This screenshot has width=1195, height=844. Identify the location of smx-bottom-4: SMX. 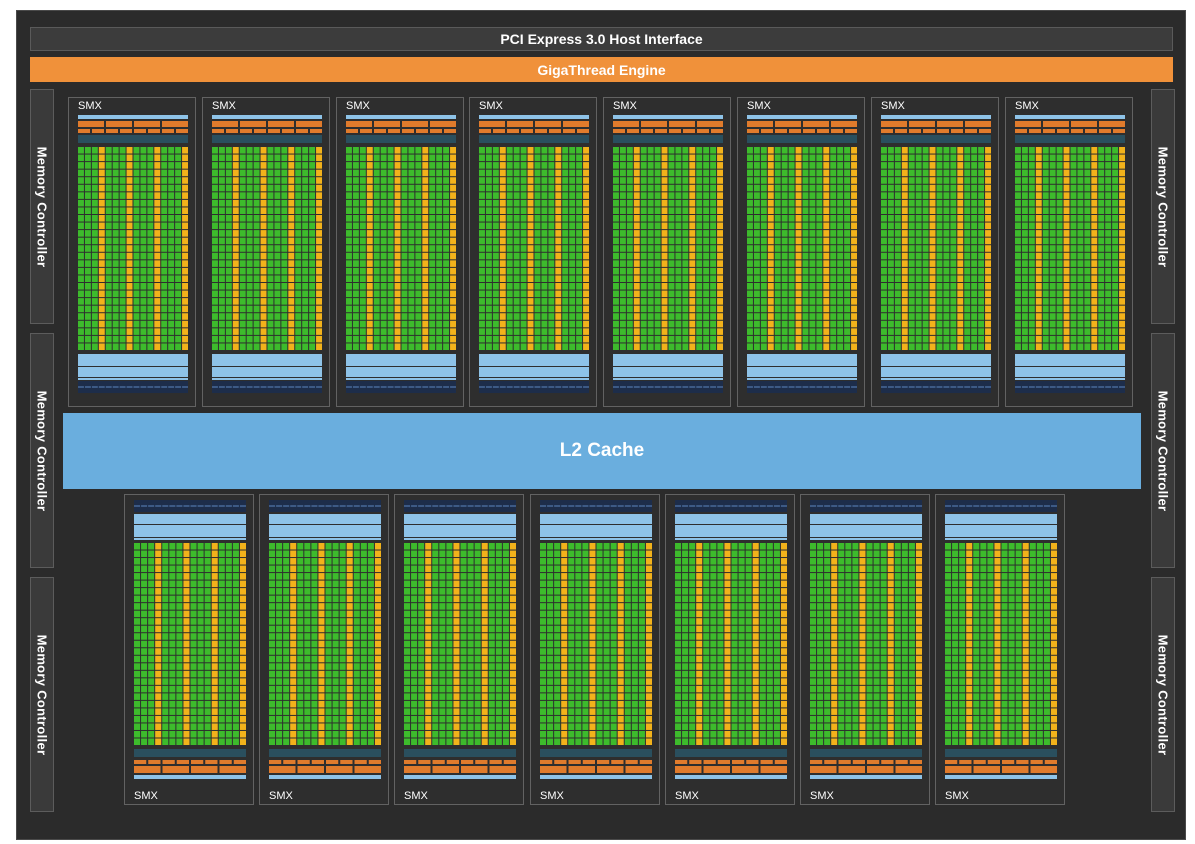
(595, 649).